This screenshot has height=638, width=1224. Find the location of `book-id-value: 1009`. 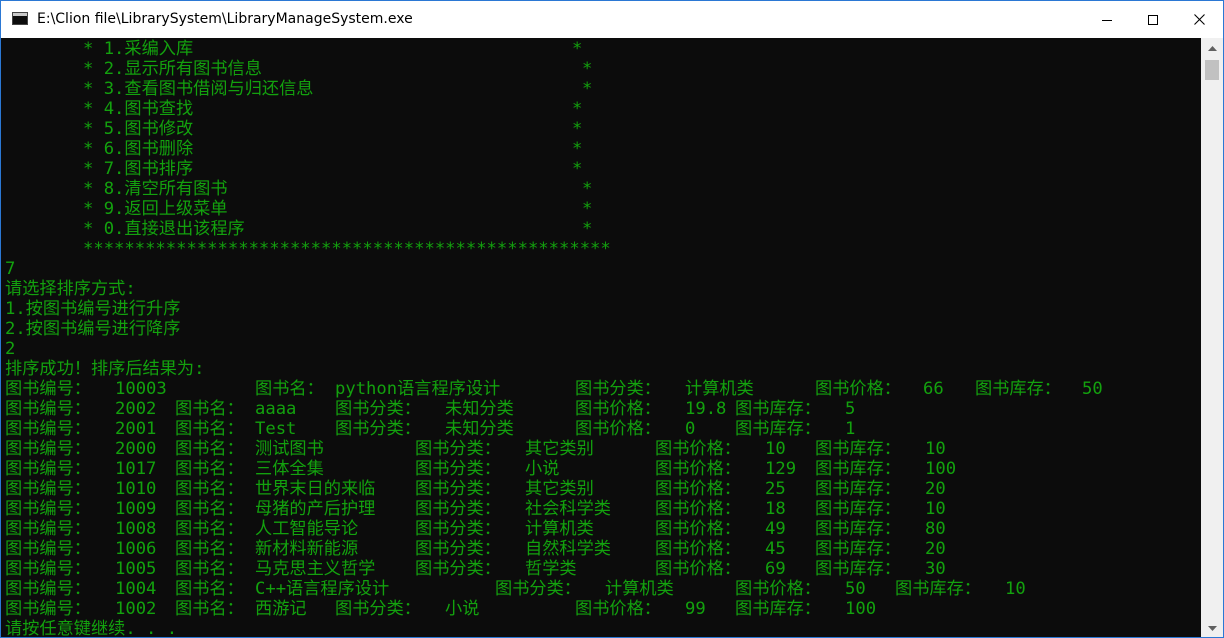

book-id-value: 1009 is located at coordinates (136, 509).